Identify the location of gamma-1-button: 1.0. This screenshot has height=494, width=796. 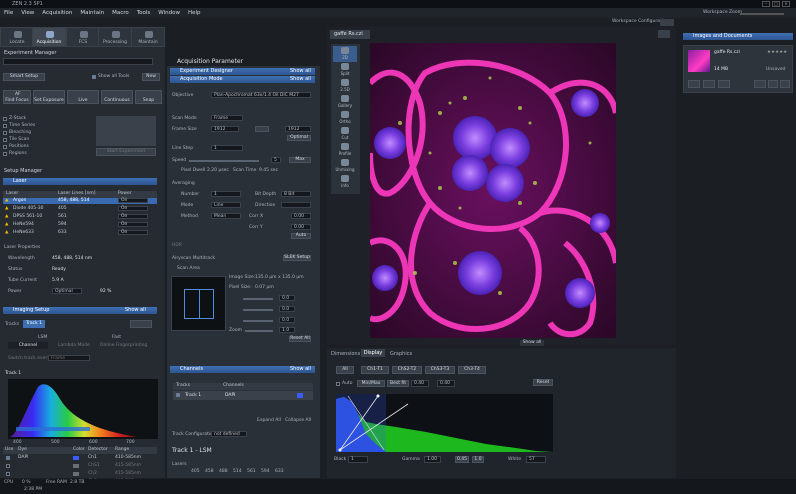
(478, 459).